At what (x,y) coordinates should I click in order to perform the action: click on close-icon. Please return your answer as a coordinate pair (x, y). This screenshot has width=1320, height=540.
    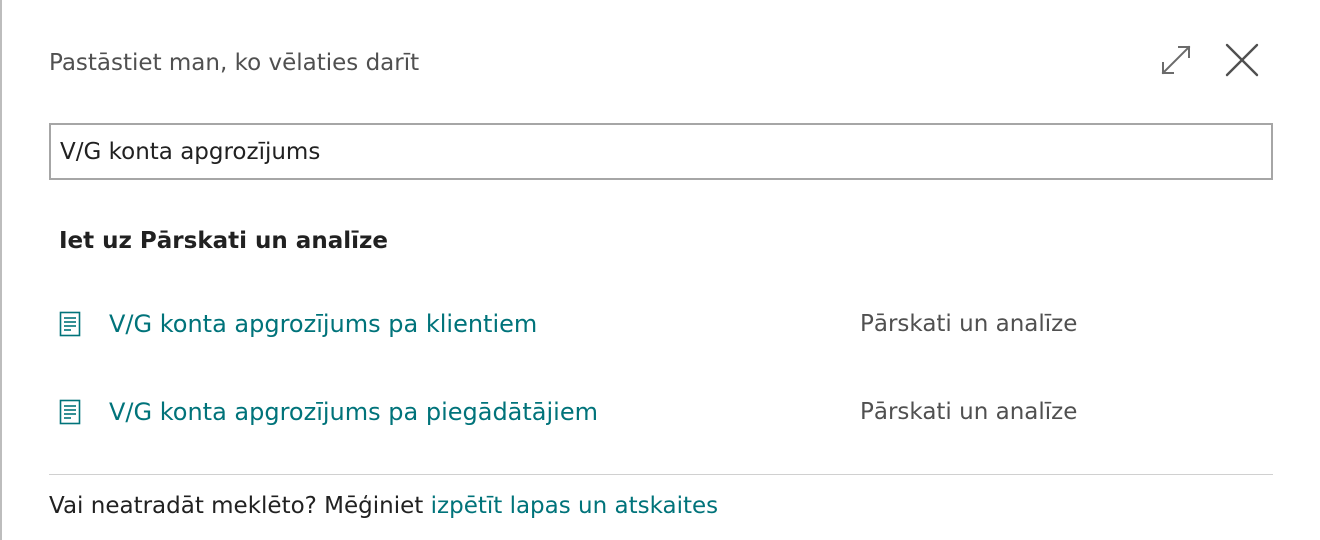
    Looking at the image, I should click on (1242, 60).